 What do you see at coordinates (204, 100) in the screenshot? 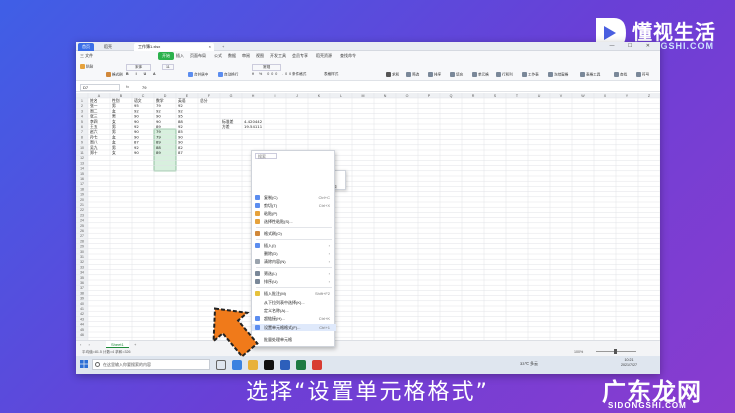
I see `header-cell: 总分` at bounding box center [204, 100].